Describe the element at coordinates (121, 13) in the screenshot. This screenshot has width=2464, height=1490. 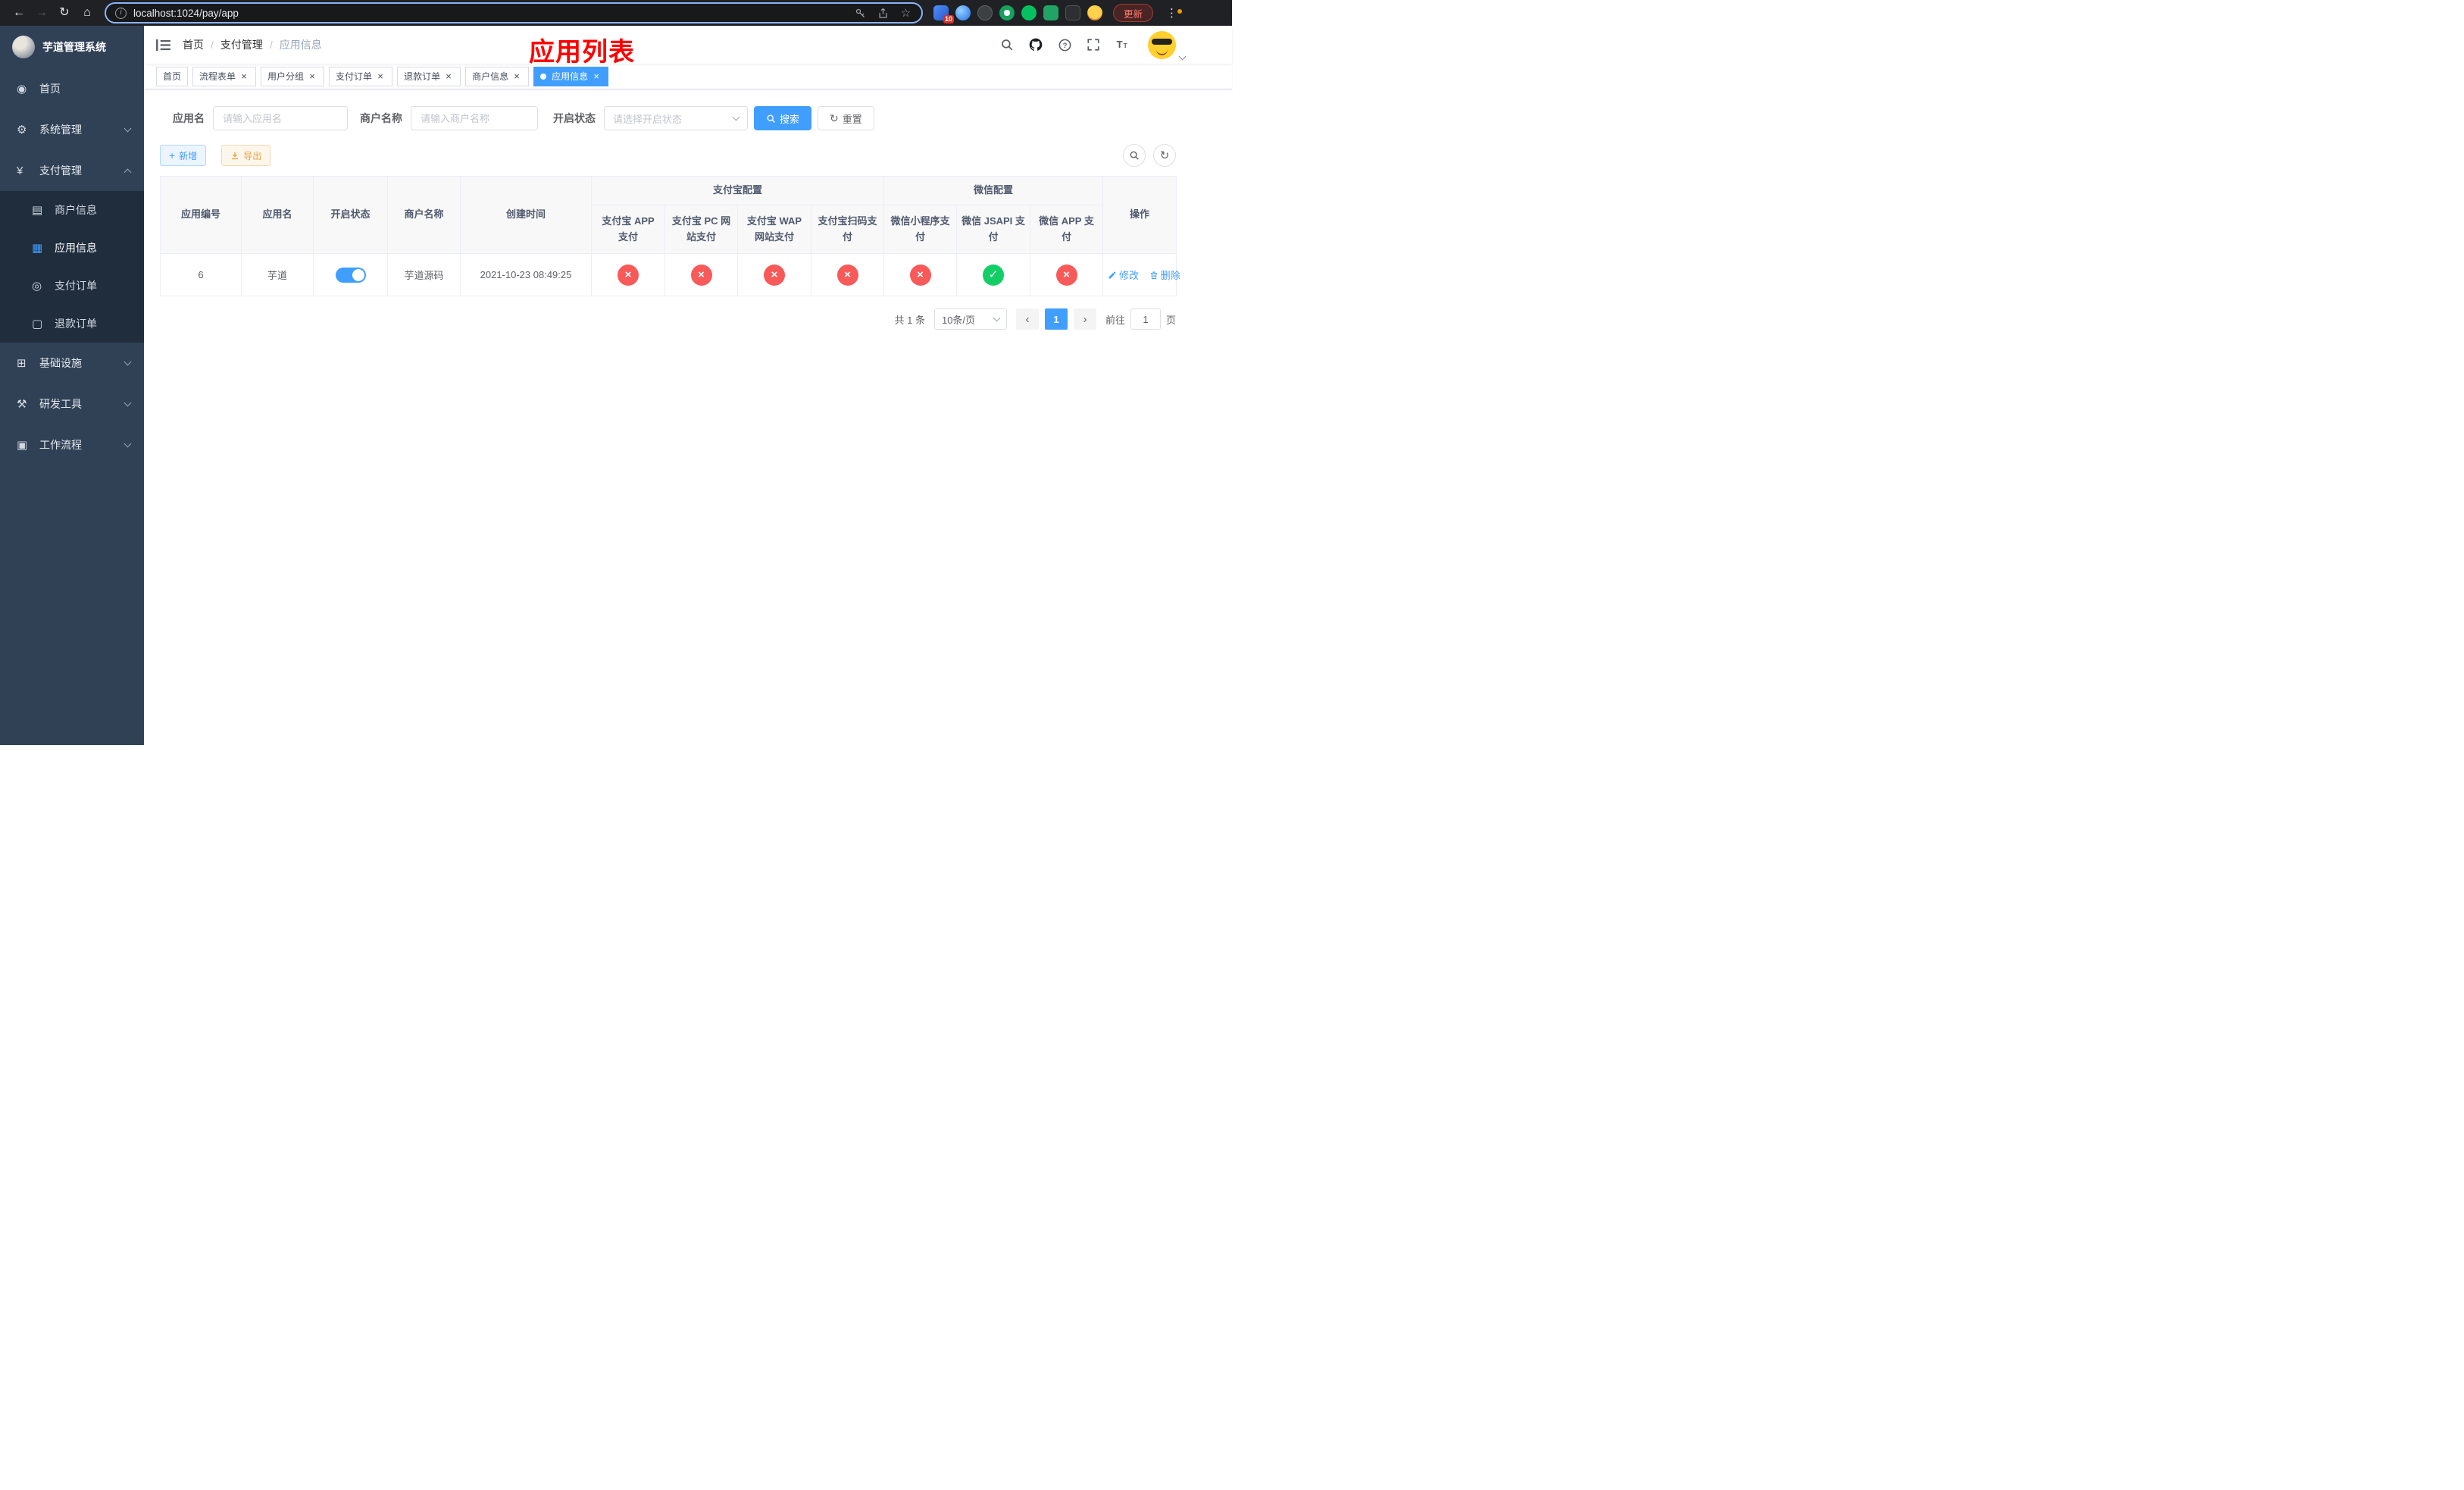
I see `site-info-icon: i` at that location.